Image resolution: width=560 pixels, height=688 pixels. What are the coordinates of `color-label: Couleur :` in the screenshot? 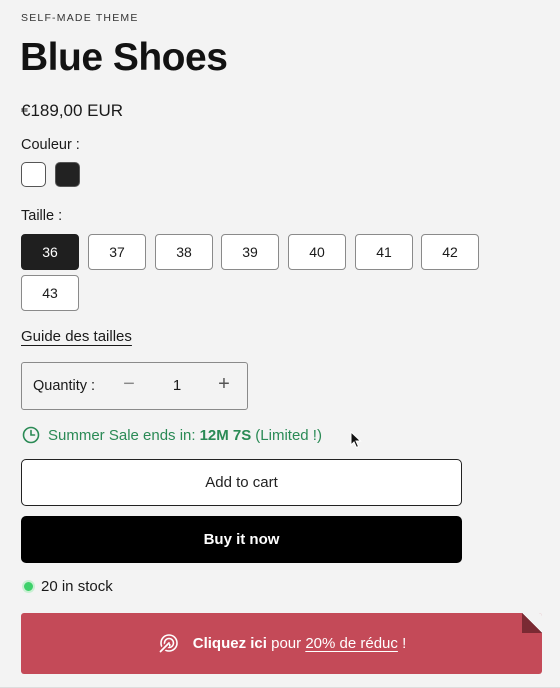 It's located at (50, 145).